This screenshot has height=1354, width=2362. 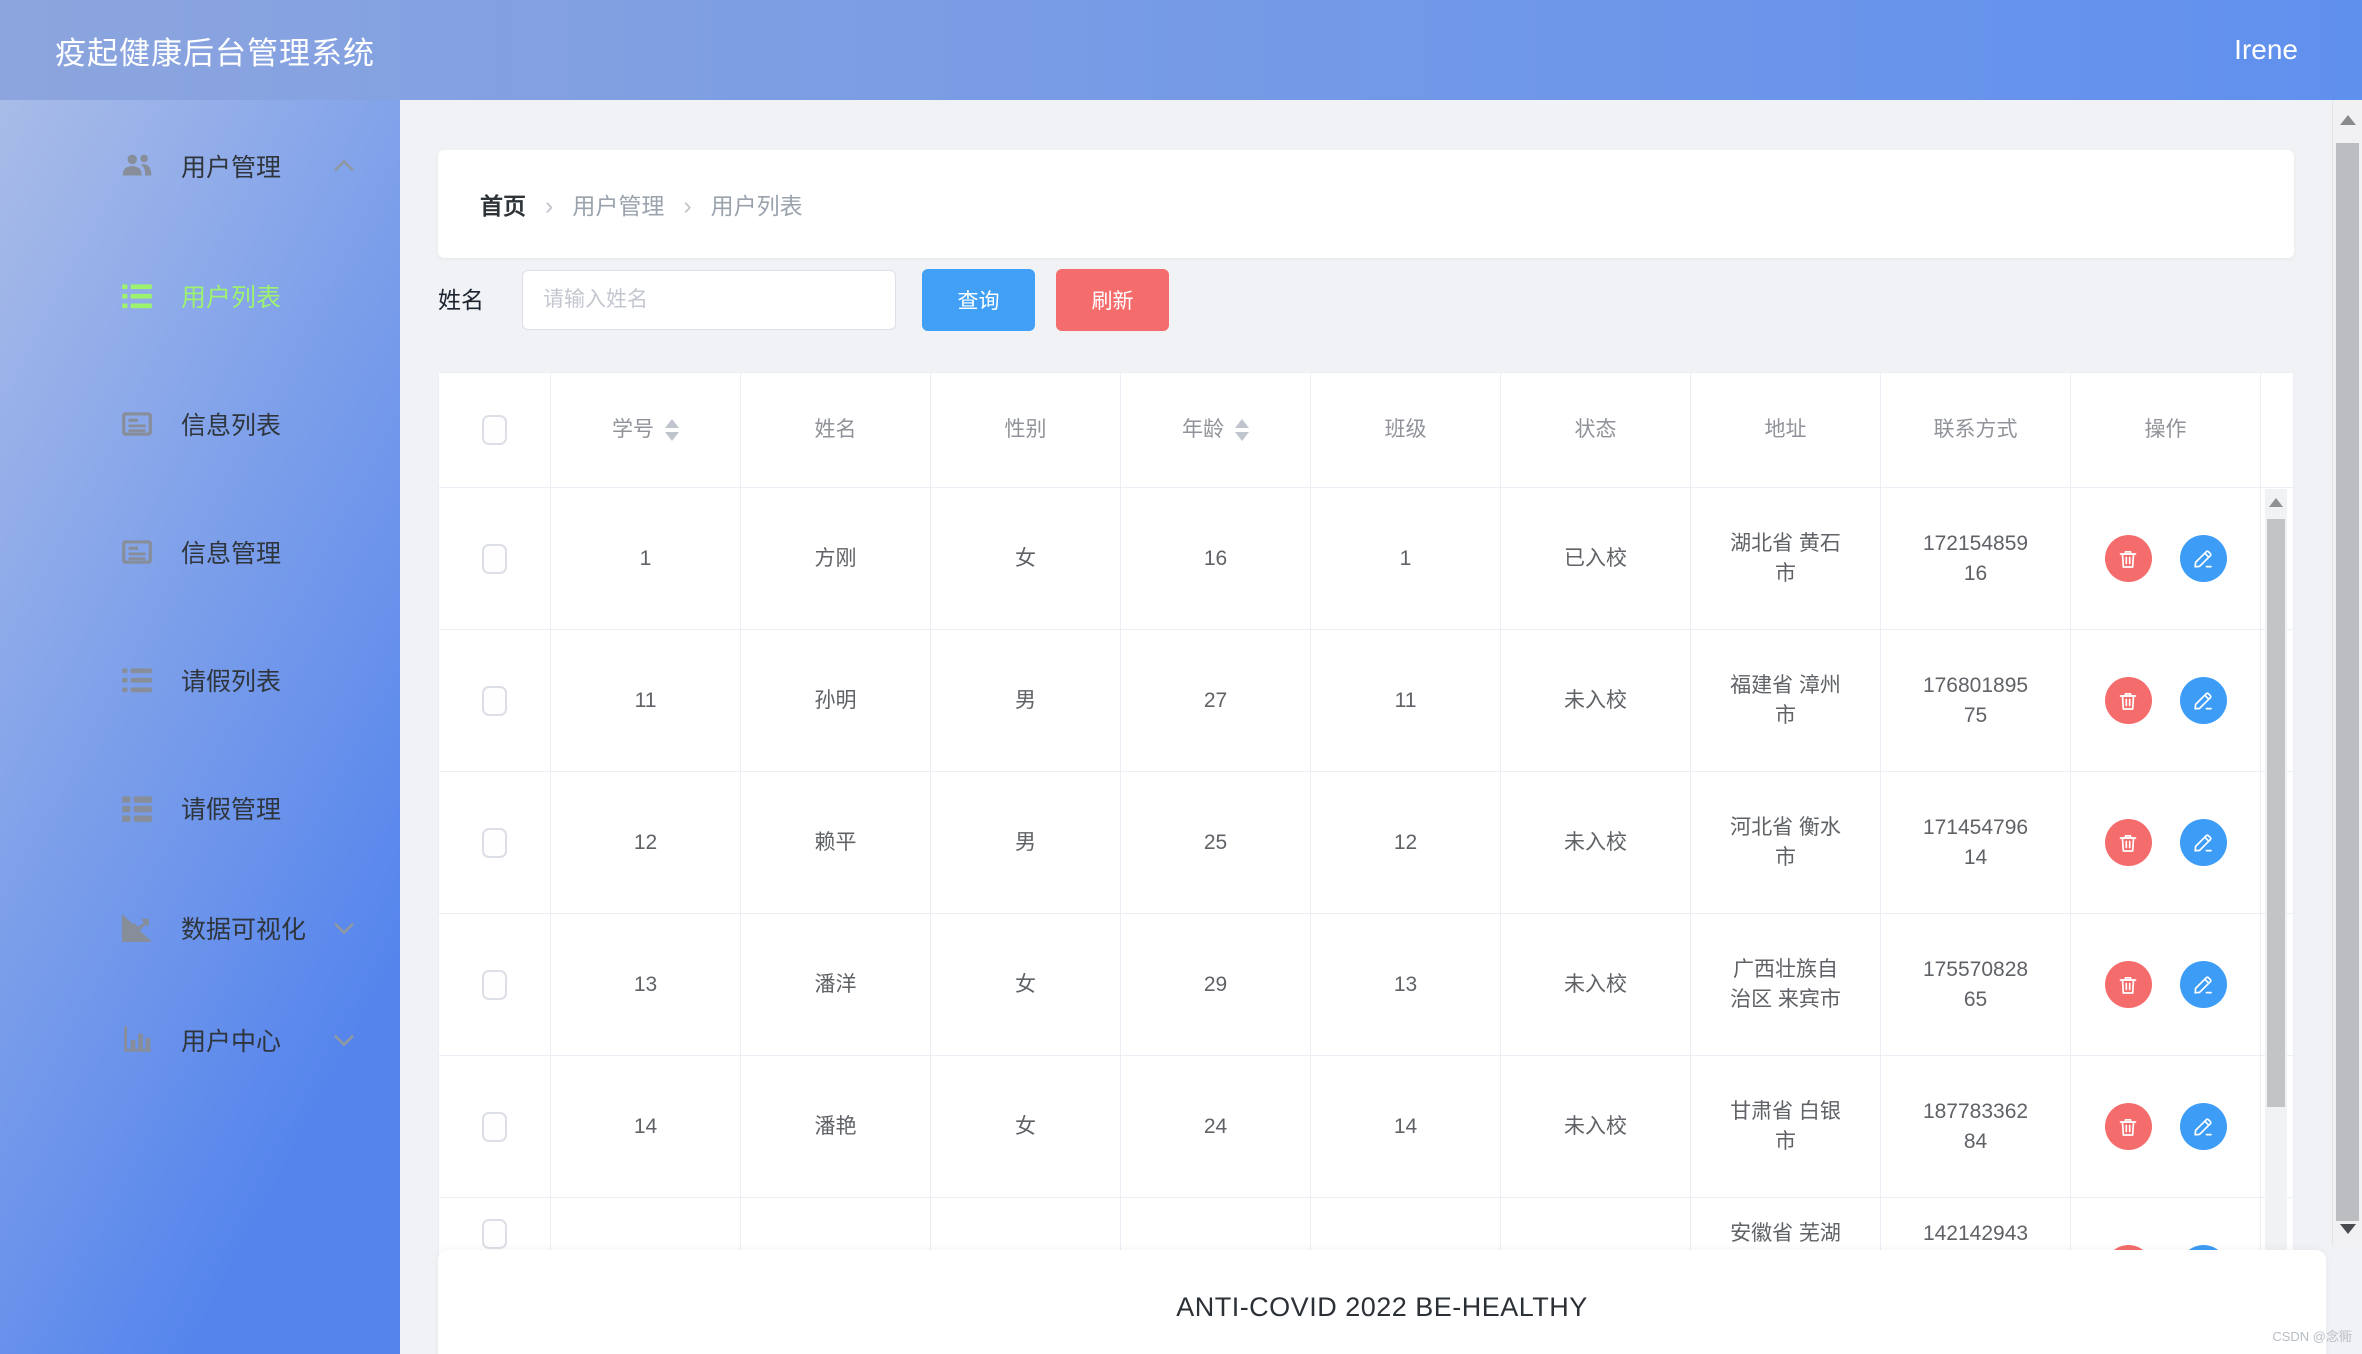 I want to click on column-header-age: 年龄, so click(x=1216, y=430).